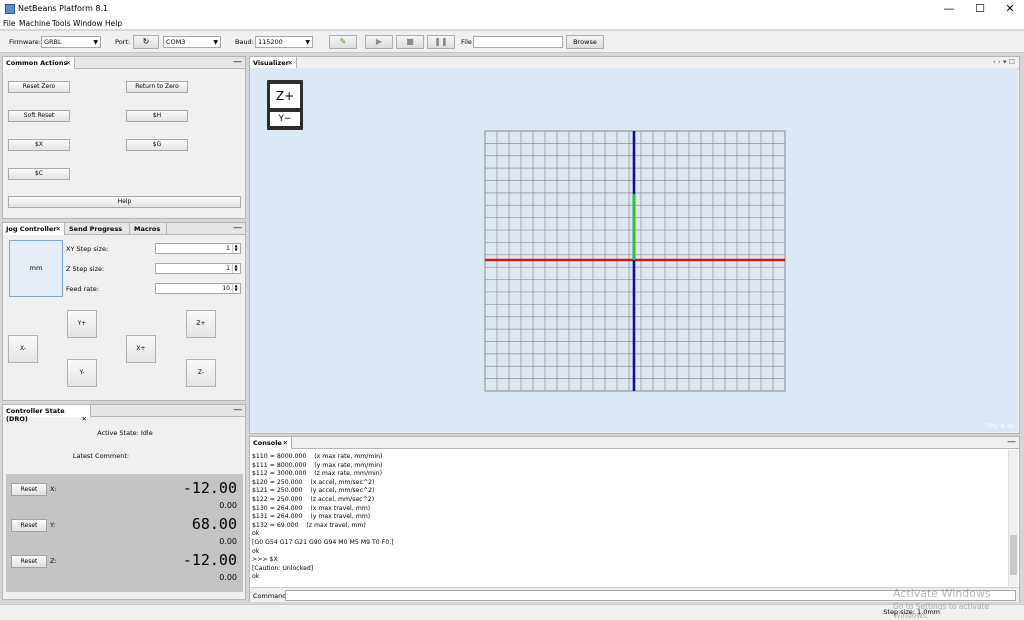 The height and width of the screenshot is (620, 1024). Describe the element at coordinates (285, 96) in the screenshot. I see `view-cube-top: Z+` at that location.